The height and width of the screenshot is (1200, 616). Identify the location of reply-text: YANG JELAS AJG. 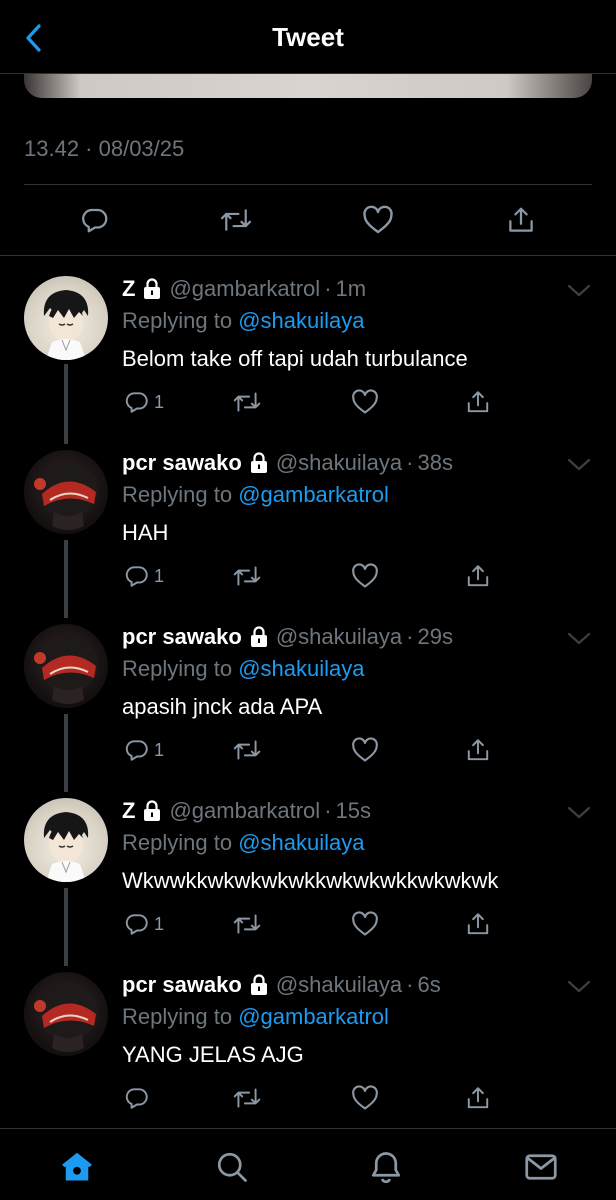
(213, 1054).